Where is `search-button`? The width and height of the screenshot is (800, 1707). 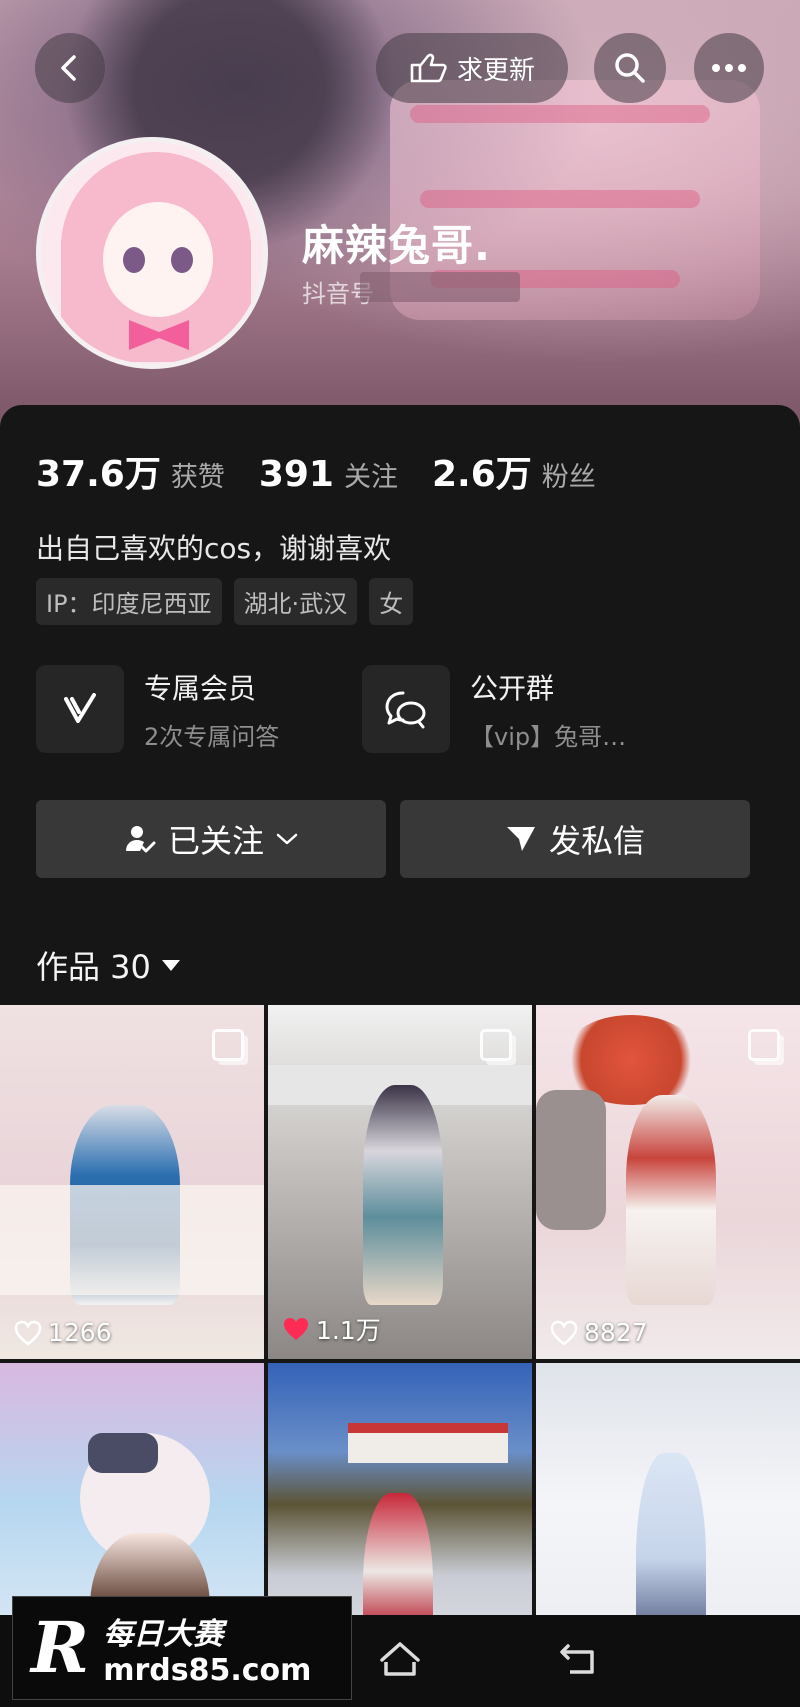
search-button is located at coordinates (630, 68).